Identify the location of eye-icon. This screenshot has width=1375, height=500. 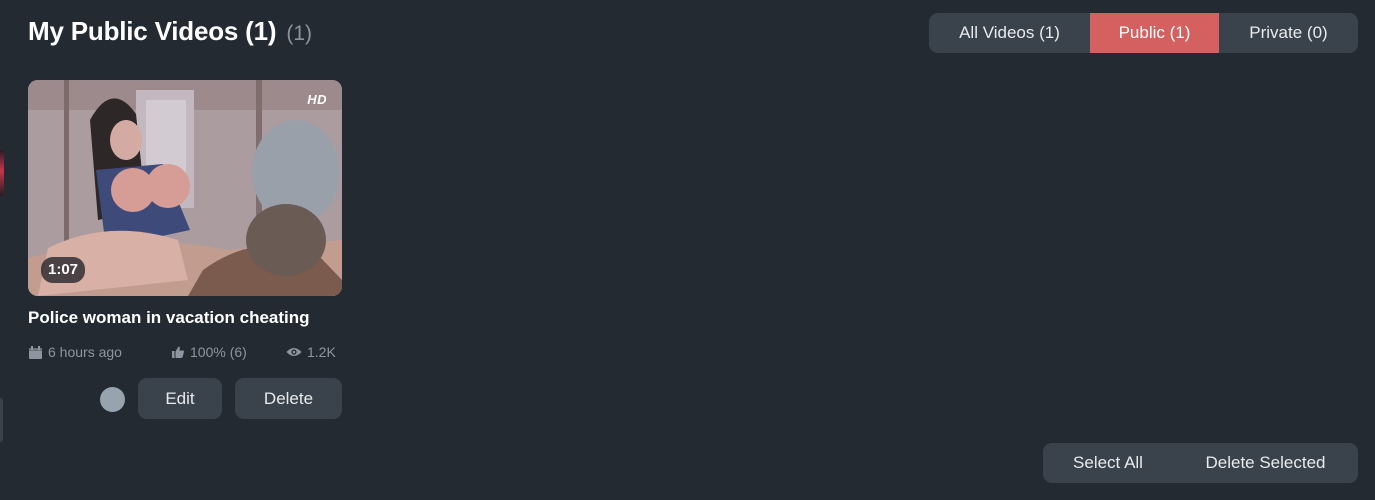
(294, 352).